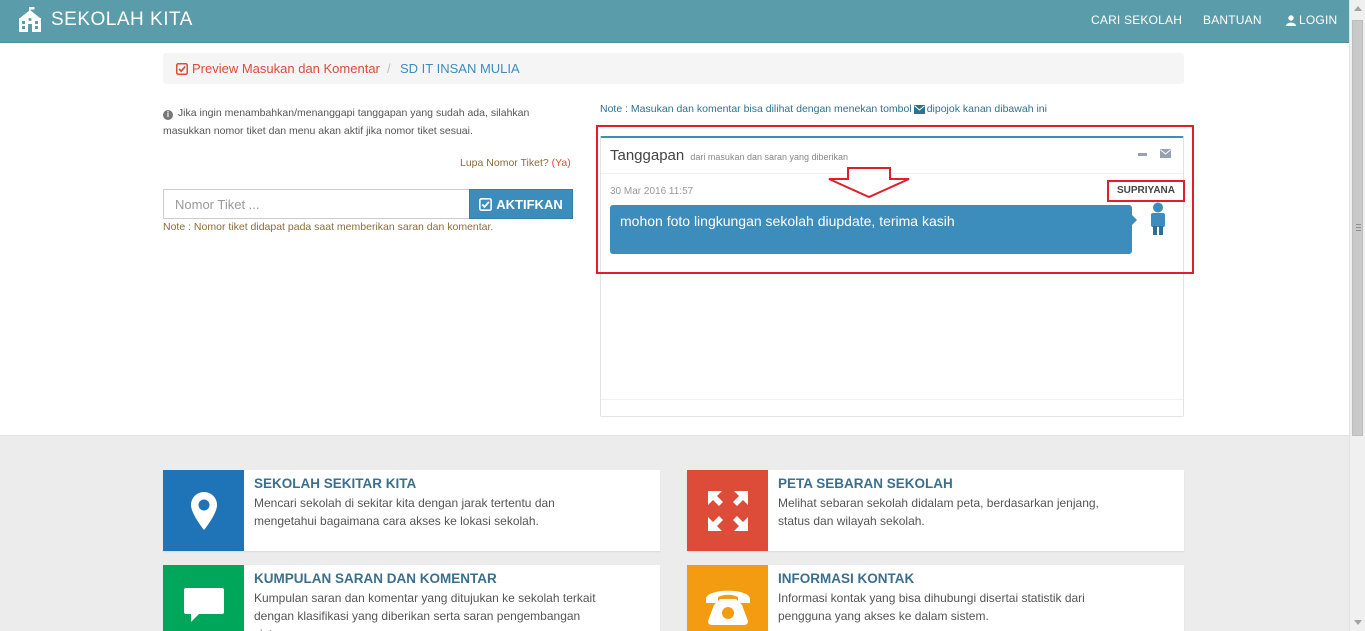  What do you see at coordinates (460, 68) in the screenshot?
I see `breadcrumb-school: SD IT INSAN MULIA` at bounding box center [460, 68].